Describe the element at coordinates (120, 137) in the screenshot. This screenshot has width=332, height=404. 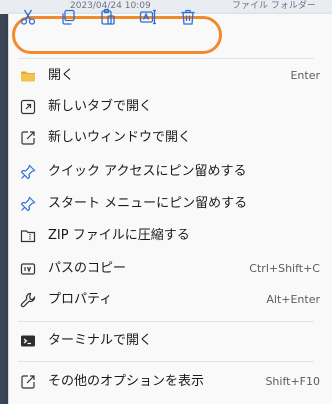
I see `menu-item-label: 新しいウィンドウで開く` at that location.